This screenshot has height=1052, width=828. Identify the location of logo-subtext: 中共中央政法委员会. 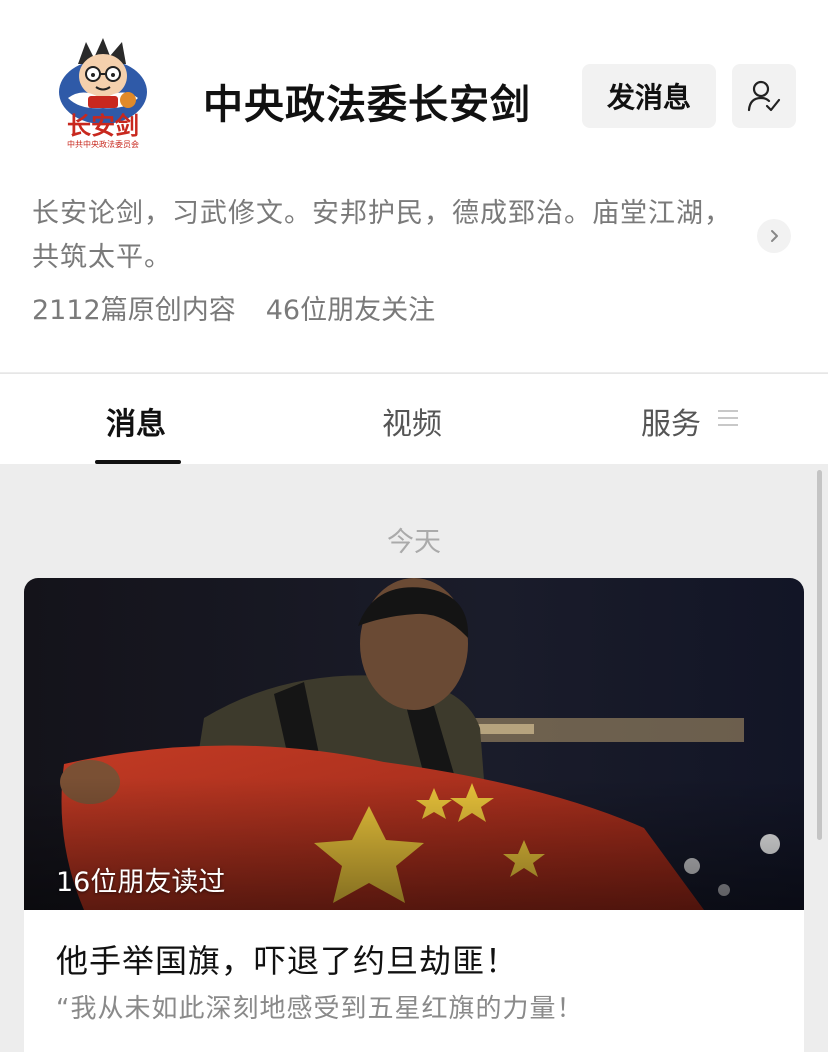
(103, 144).